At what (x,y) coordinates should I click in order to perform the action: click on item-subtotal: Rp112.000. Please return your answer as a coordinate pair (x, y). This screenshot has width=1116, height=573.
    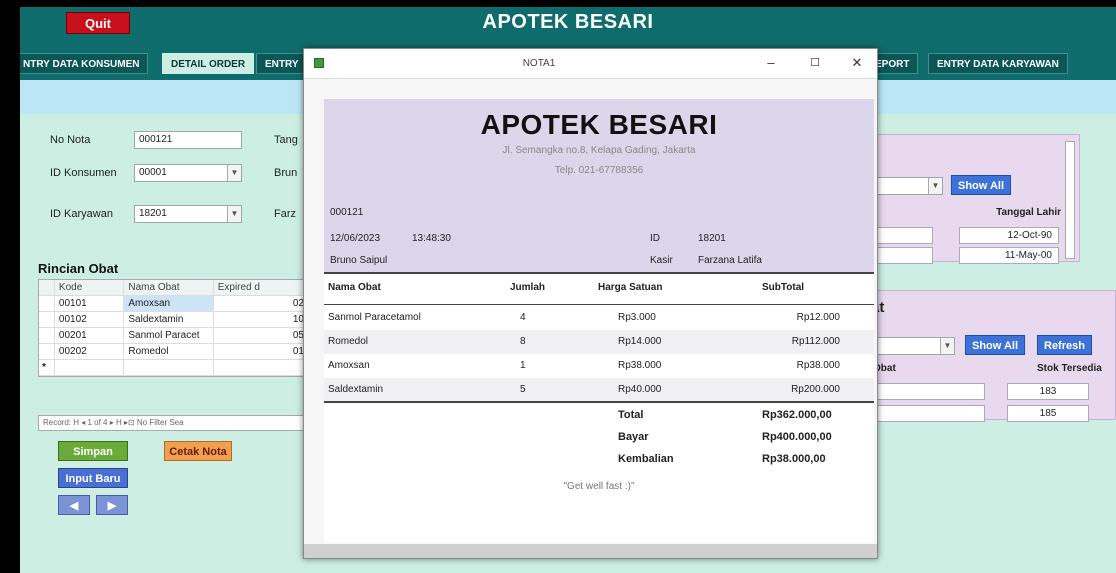
    Looking at the image, I should click on (815, 341).